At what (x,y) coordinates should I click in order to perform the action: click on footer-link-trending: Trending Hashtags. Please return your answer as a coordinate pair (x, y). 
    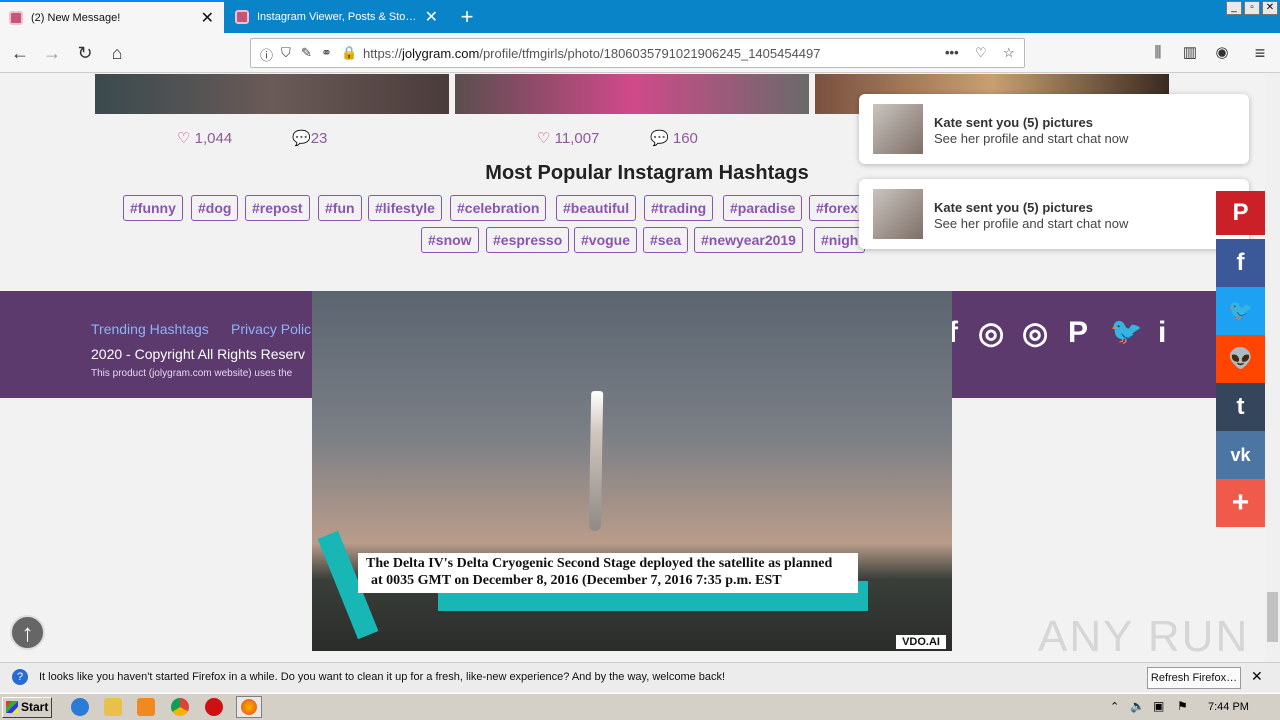
    Looking at the image, I should click on (150, 329).